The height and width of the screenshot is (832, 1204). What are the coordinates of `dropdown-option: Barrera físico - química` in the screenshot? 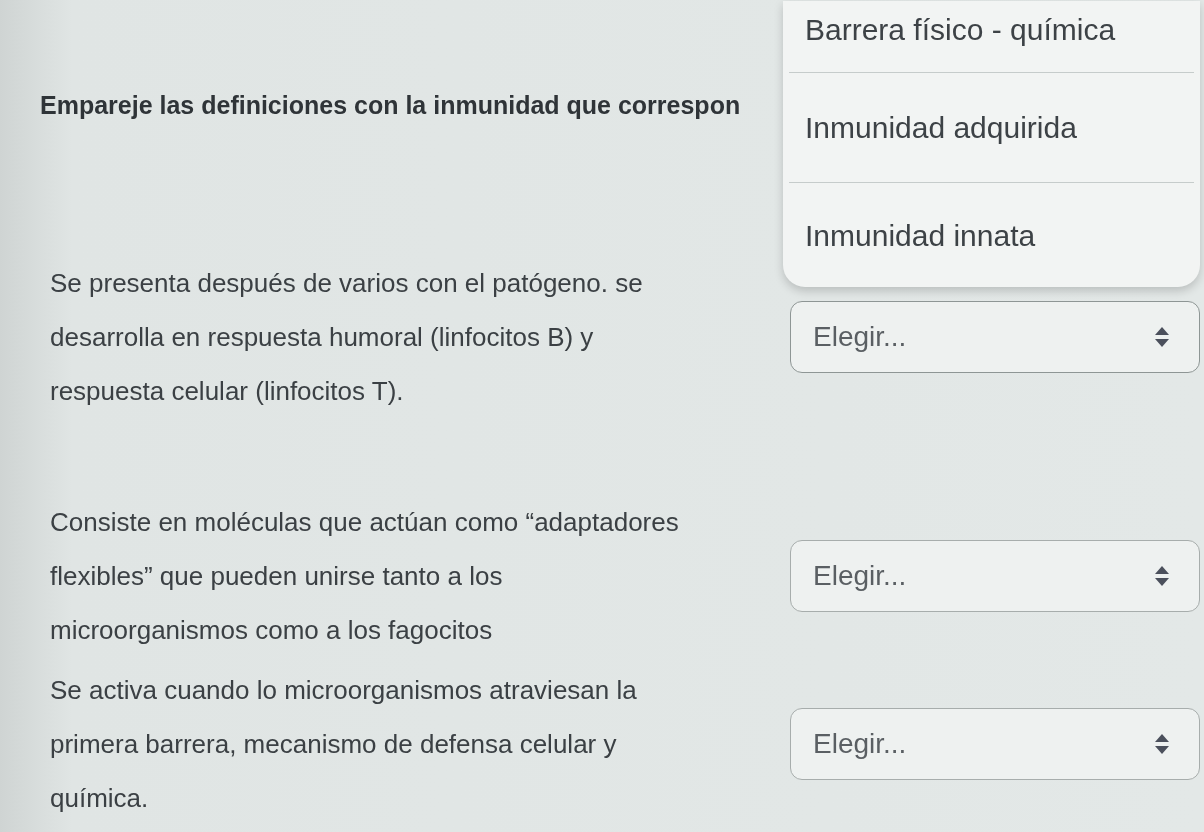 It's located at (991, 37).